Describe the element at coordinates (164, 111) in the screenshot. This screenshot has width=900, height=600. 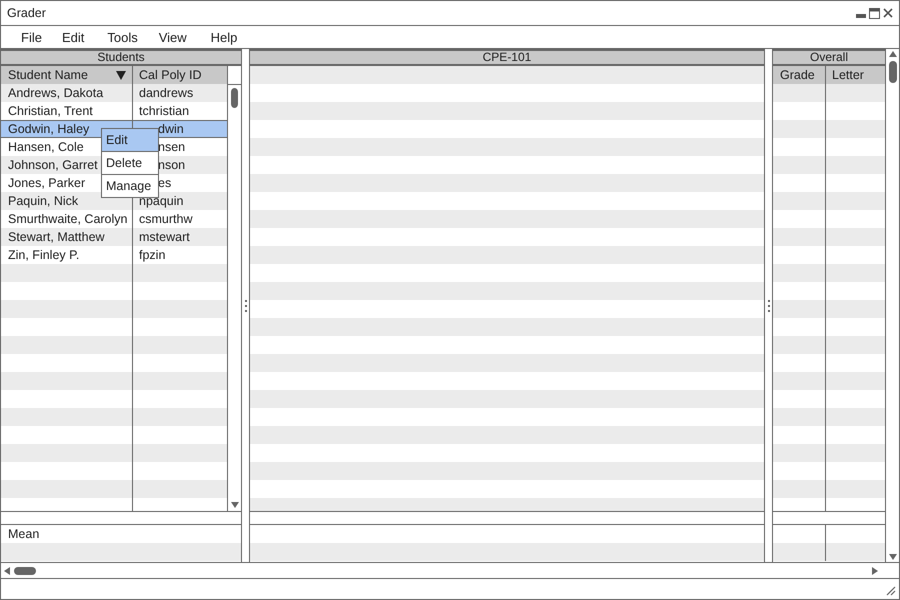
I see `table-cell: tchristian` at that location.